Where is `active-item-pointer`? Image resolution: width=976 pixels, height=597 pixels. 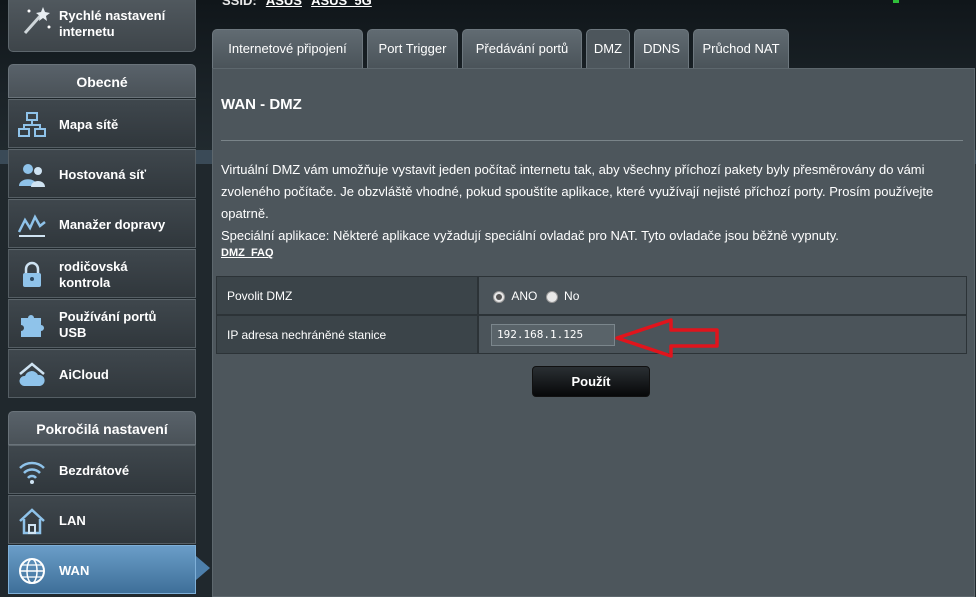 active-item-pointer is located at coordinates (203, 568).